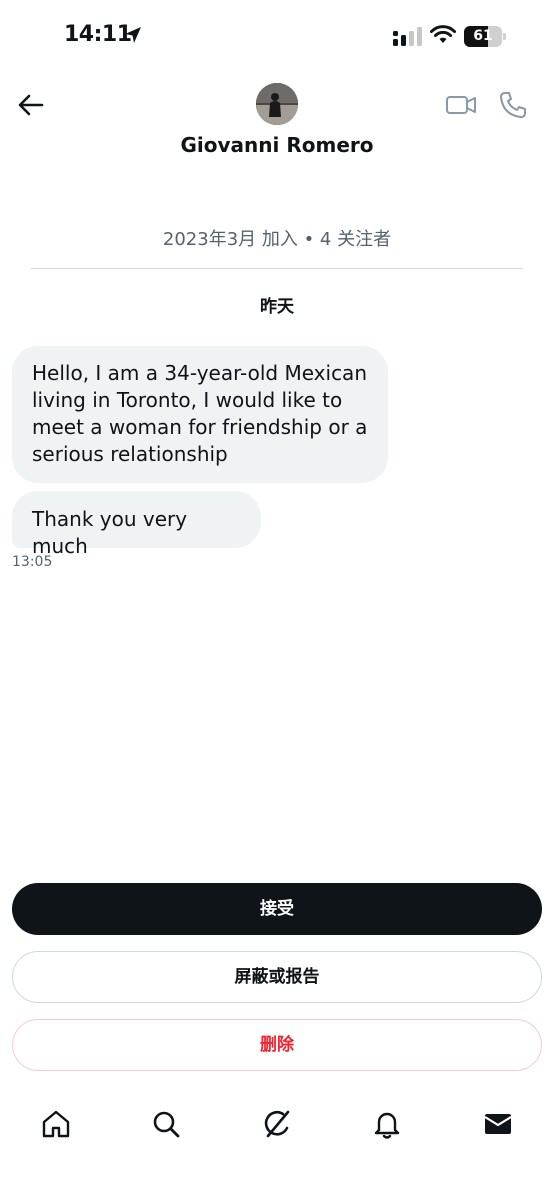  What do you see at coordinates (277, 1045) in the screenshot?
I see `delete-button: 删除` at bounding box center [277, 1045].